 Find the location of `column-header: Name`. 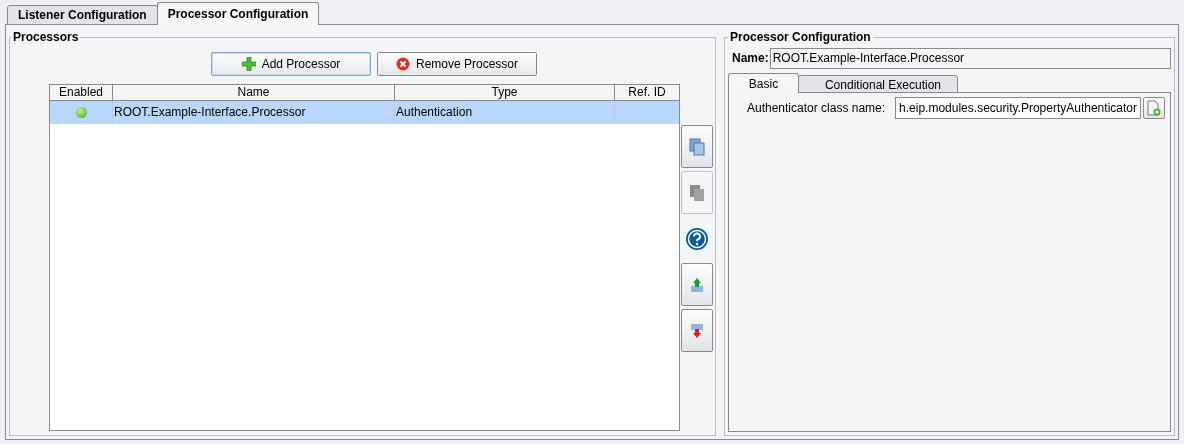

column-header: Name is located at coordinates (254, 92).